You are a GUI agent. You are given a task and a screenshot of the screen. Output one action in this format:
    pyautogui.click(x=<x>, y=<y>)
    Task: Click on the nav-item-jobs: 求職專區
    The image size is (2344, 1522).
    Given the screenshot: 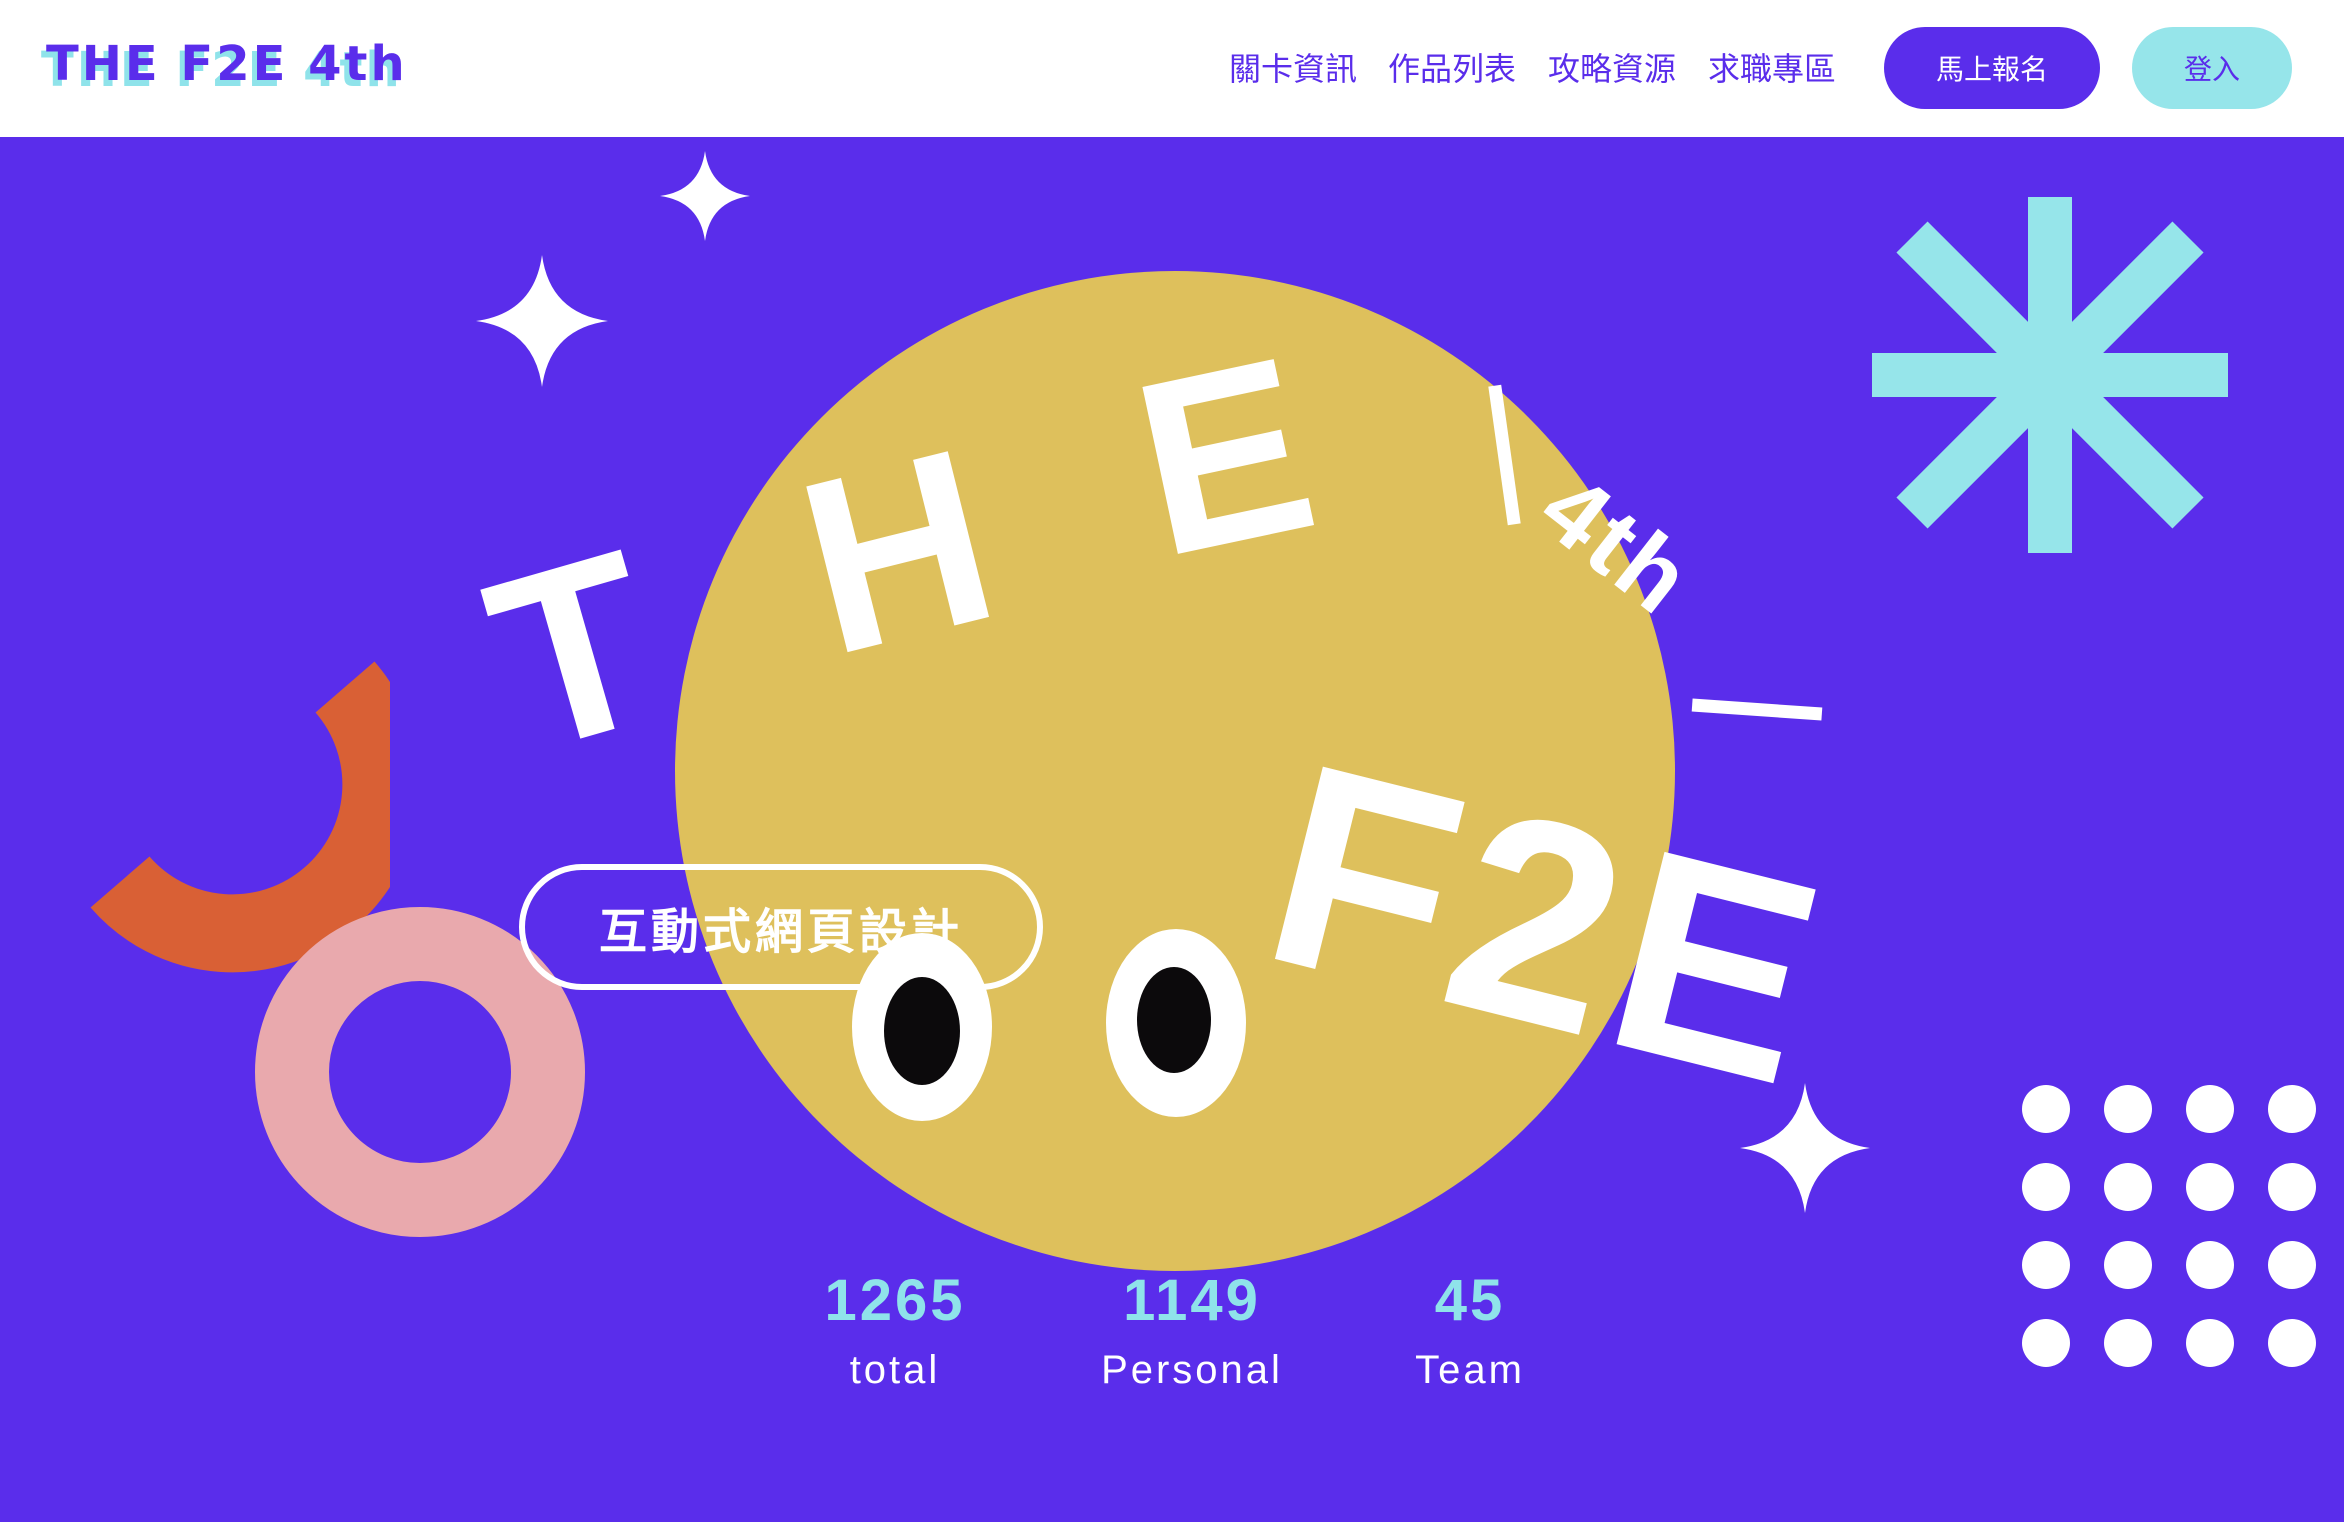 What is the action you would take?
    pyautogui.click(x=1772, y=67)
    